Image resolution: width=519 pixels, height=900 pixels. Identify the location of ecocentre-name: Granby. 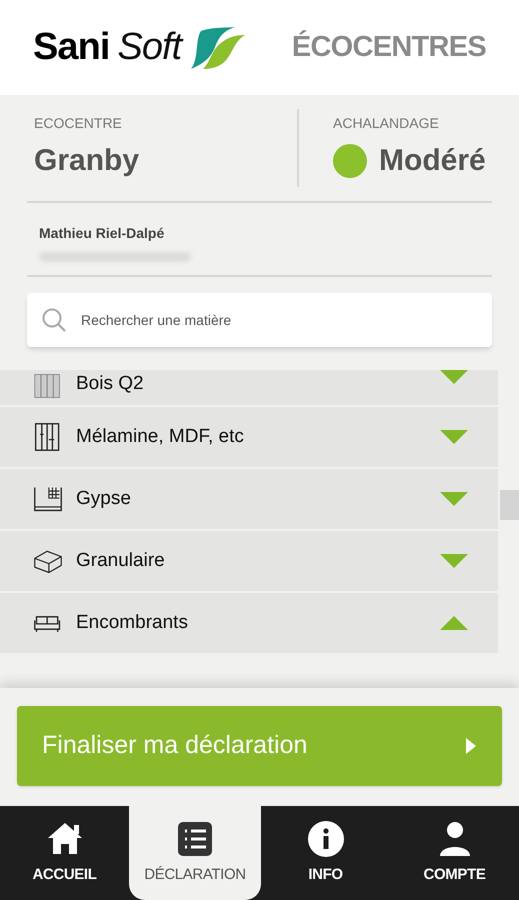
(86, 161).